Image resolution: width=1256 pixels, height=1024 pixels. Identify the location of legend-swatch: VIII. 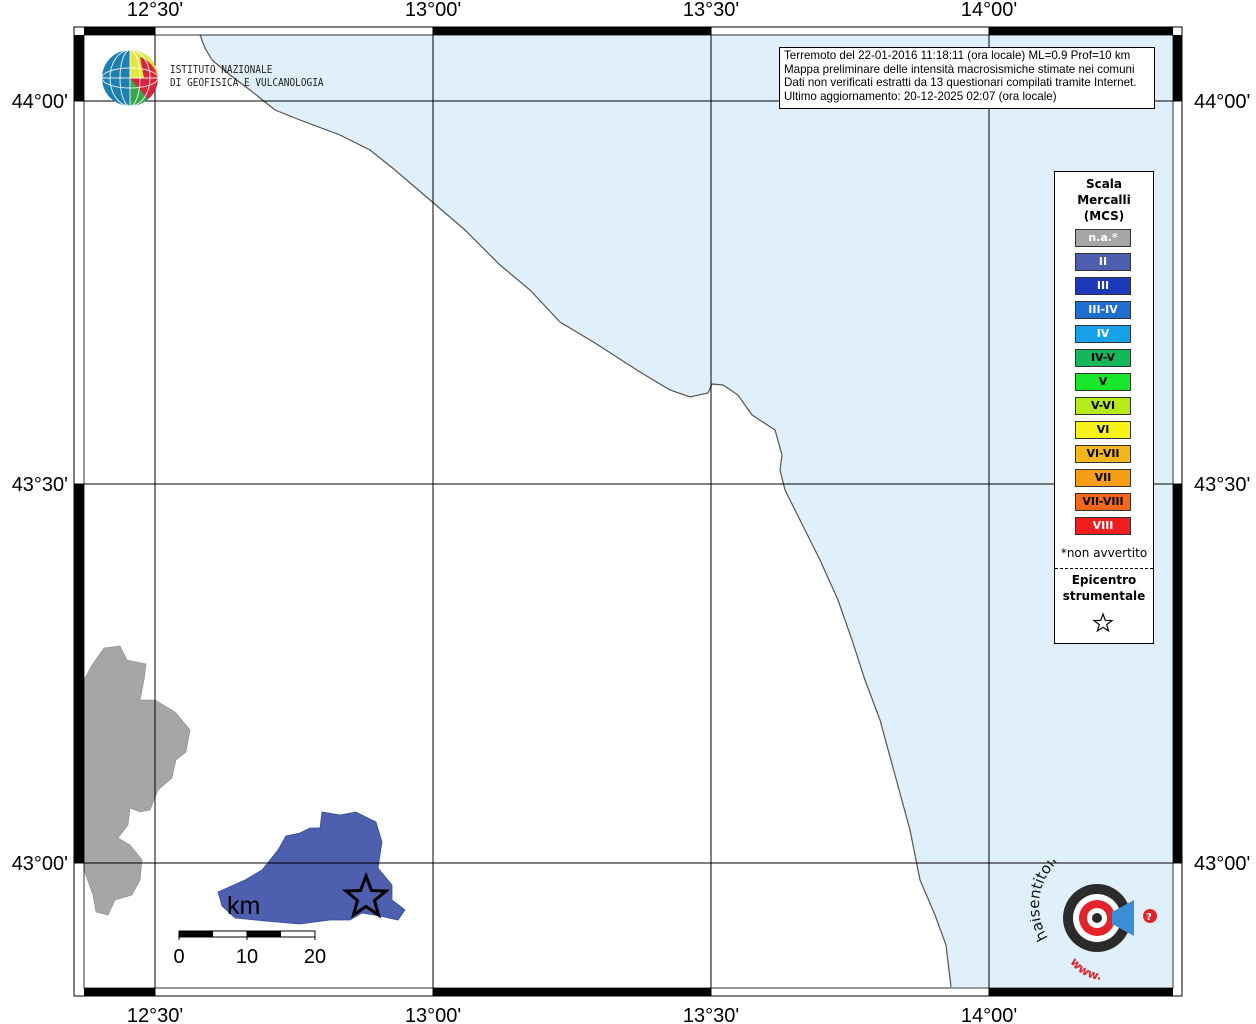
(1103, 526).